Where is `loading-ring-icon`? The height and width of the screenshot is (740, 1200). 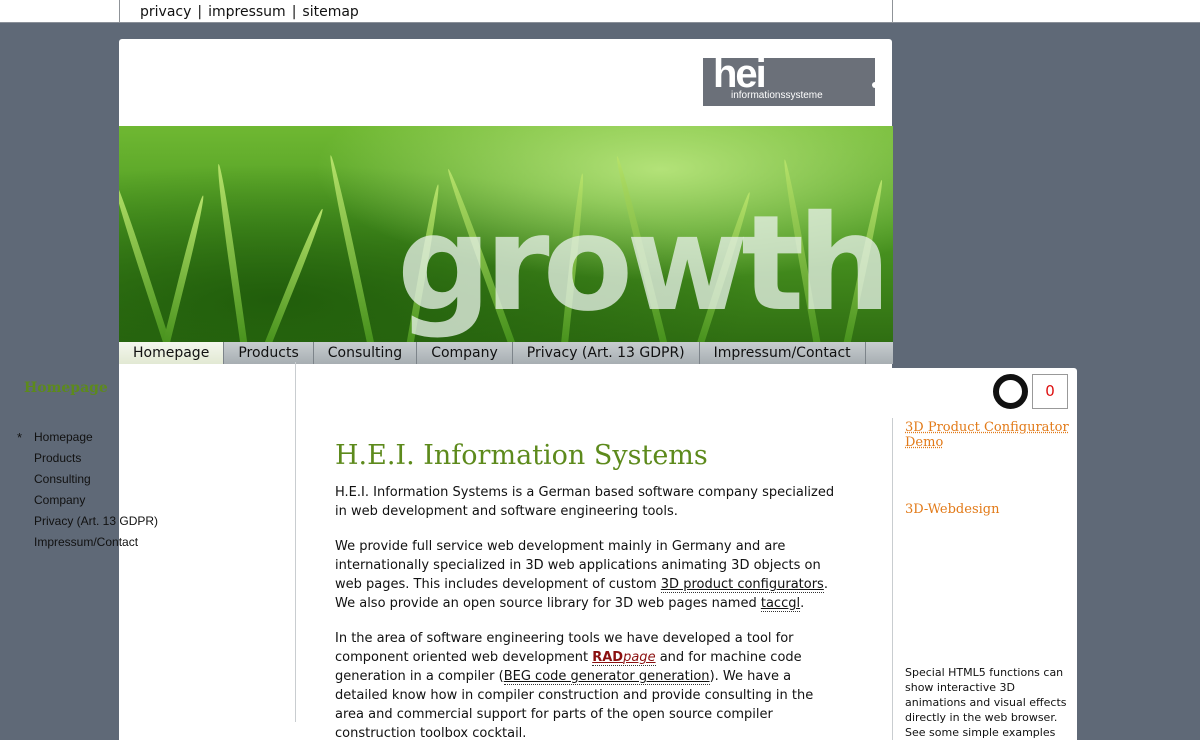
loading-ring-icon is located at coordinates (1010, 391).